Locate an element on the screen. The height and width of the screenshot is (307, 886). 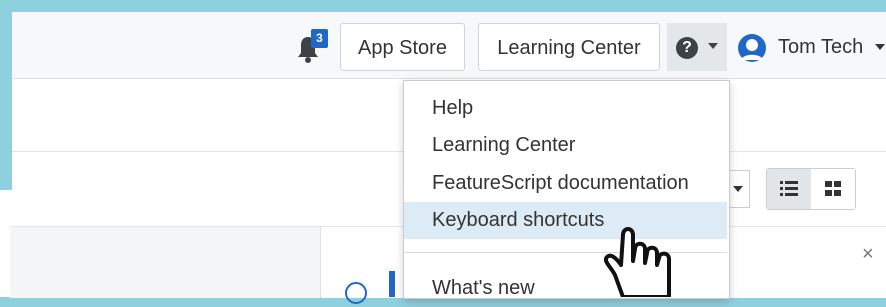
frame-top is located at coordinates (443, 6).